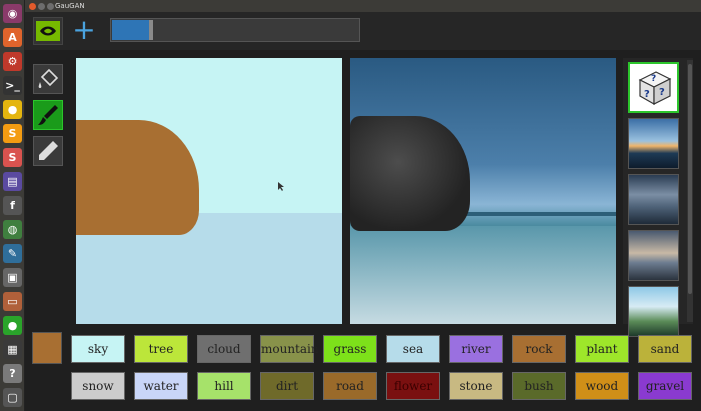 Image resolution: width=701 pixels, height=411 pixels. Describe the element at coordinates (665, 349) in the screenshot. I see `label-sand-button: sand` at that location.